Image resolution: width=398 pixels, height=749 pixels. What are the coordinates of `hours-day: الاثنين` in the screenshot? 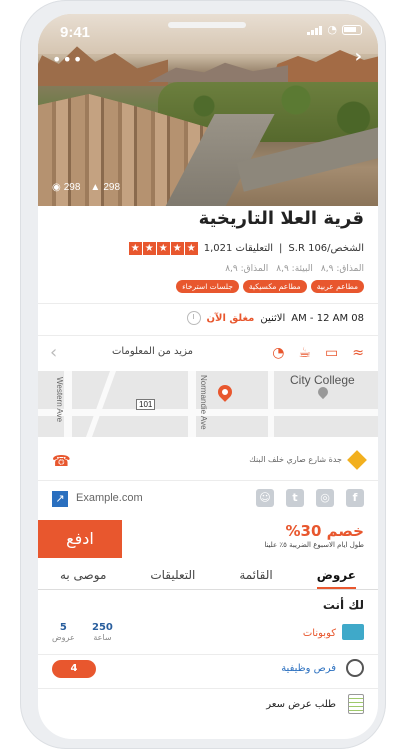 It's located at (273, 318).